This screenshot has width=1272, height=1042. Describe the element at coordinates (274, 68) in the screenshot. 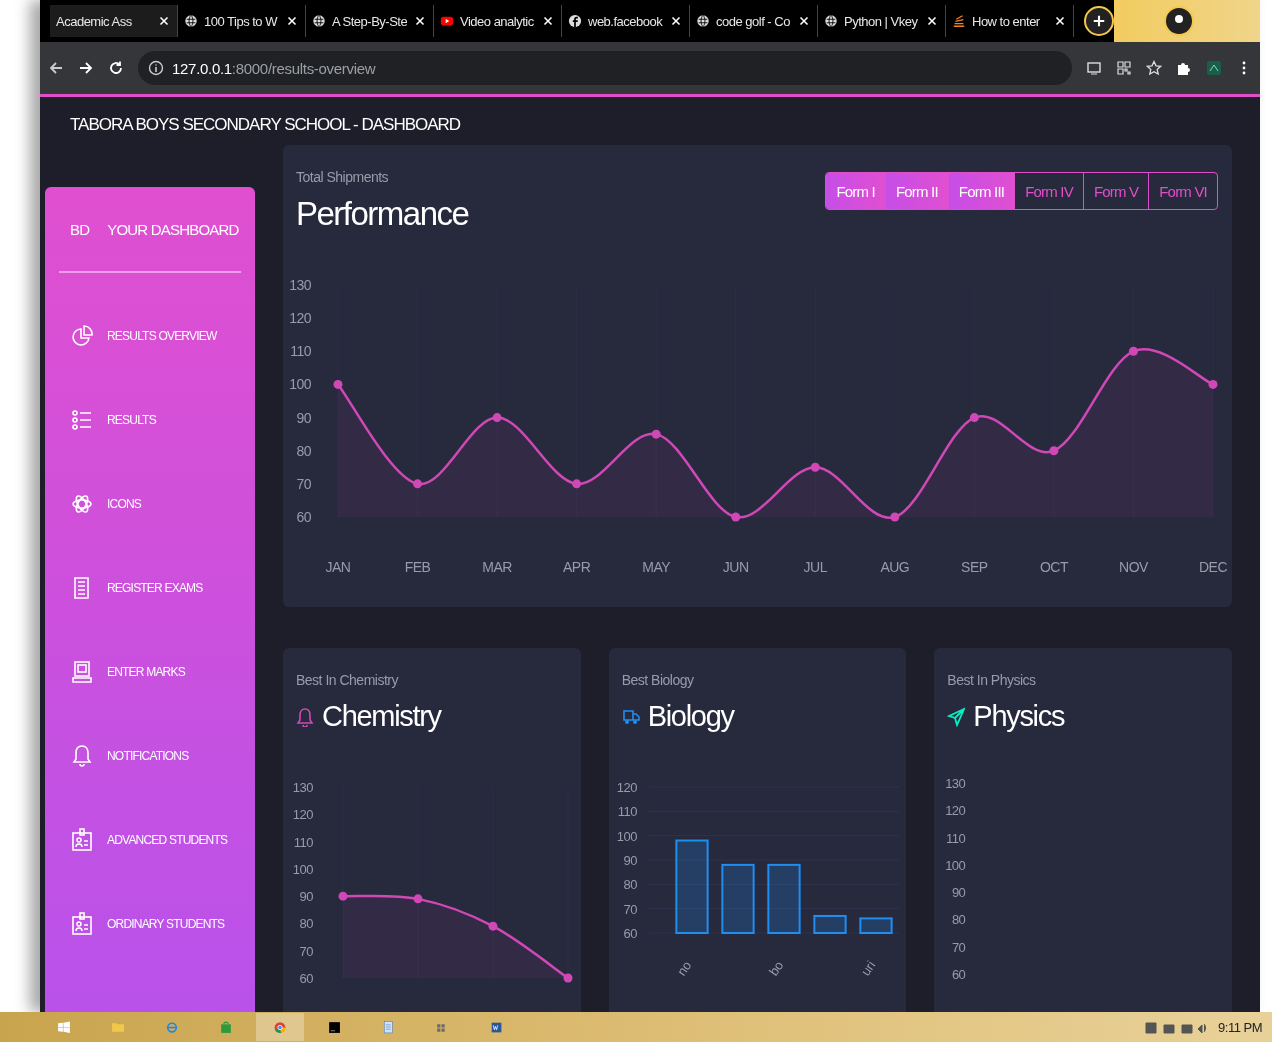

I see `url-text: 127.0.0.1:8000/results-overview` at that location.